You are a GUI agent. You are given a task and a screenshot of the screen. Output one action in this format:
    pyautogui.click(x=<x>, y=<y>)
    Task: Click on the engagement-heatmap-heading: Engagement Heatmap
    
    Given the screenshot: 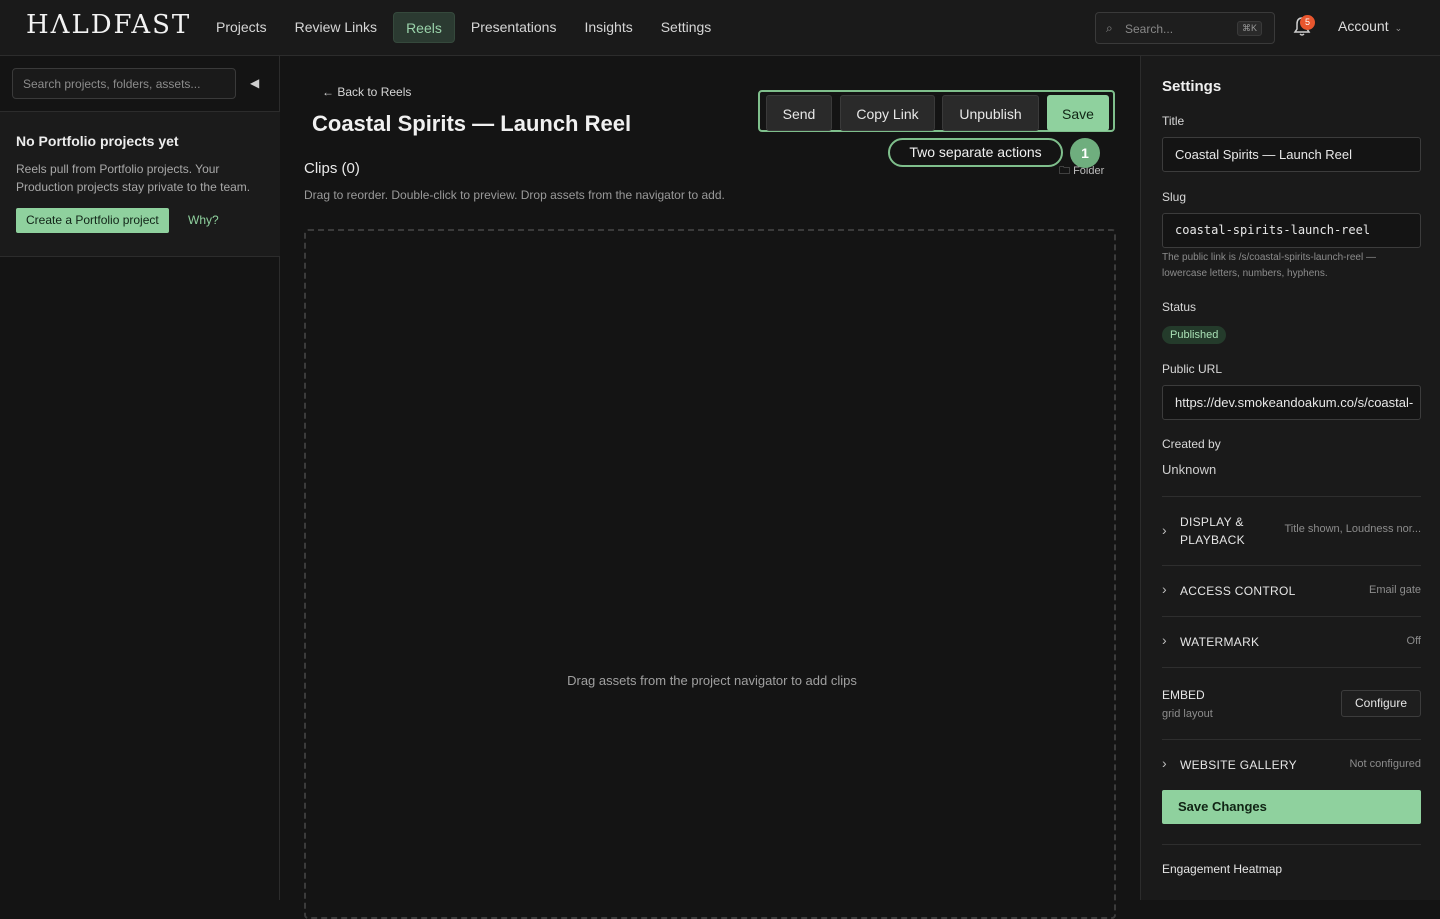 What is the action you would take?
    pyautogui.click(x=1222, y=869)
    